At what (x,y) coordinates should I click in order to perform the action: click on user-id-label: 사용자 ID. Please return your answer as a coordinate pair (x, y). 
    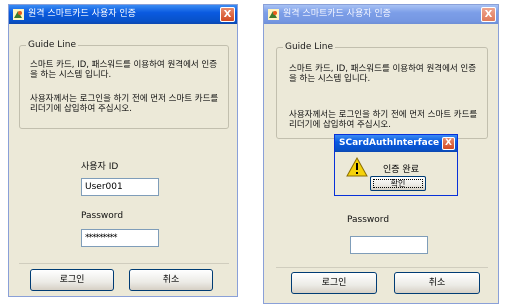
    Looking at the image, I should click on (100, 167).